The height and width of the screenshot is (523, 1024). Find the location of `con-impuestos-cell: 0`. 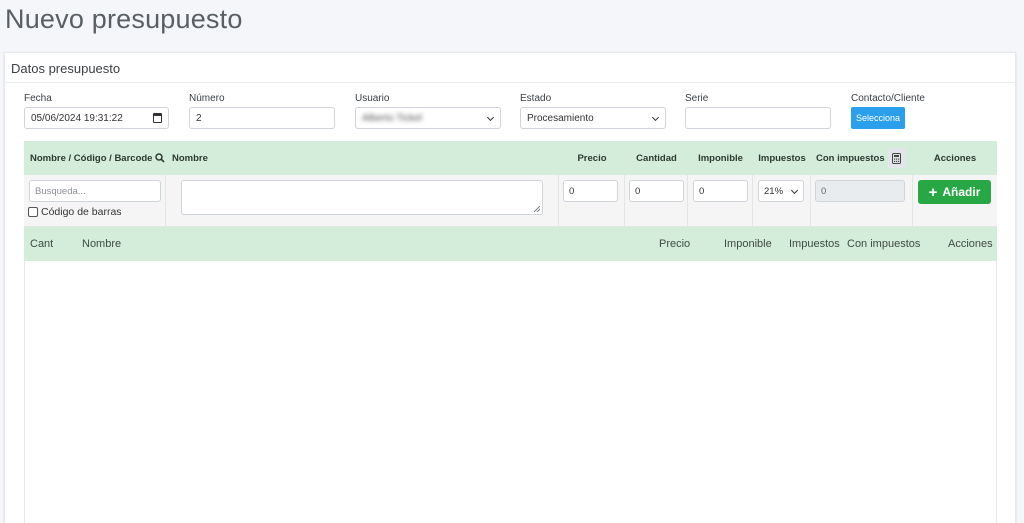

con-impuestos-cell: 0 is located at coordinates (862, 200).